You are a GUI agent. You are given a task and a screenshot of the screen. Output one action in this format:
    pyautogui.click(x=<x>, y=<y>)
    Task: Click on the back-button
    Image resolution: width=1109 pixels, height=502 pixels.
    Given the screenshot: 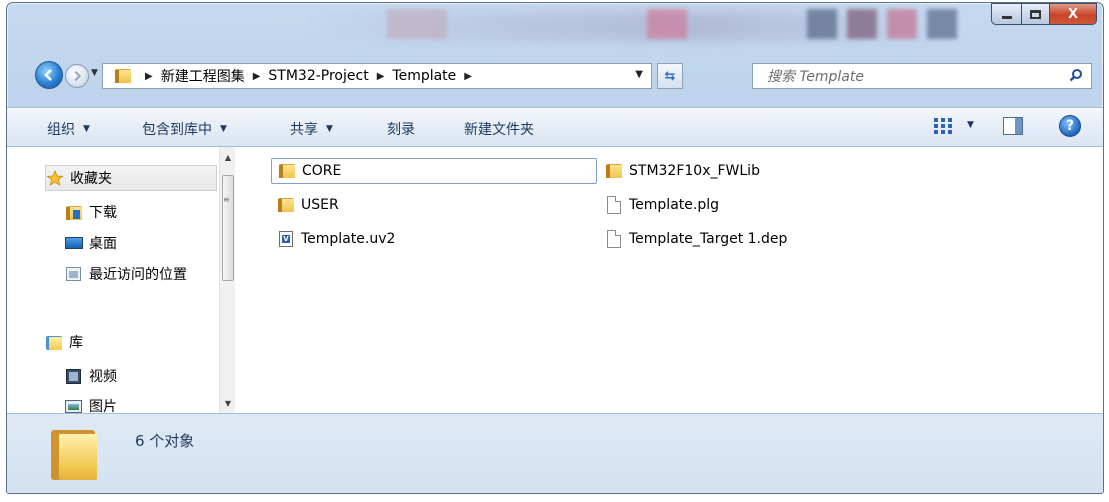 What is the action you would take?
    pyautogui.click(x=49, y=75)
    